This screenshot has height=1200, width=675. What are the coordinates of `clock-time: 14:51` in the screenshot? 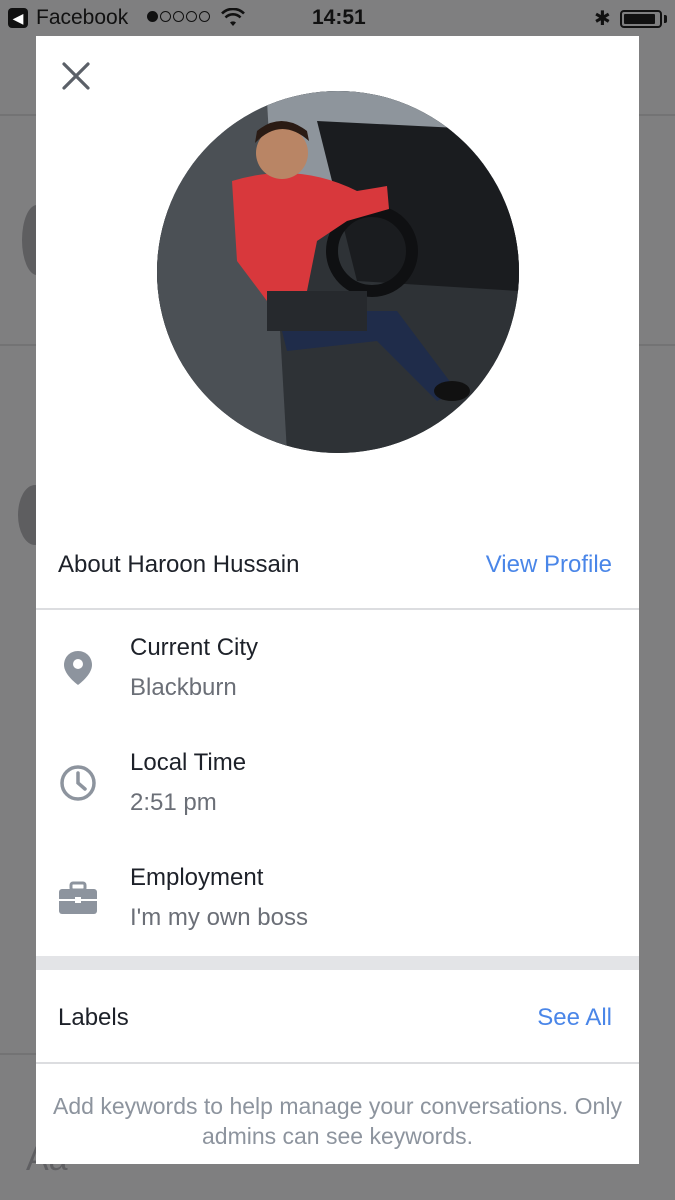 It's located at (339, 17).